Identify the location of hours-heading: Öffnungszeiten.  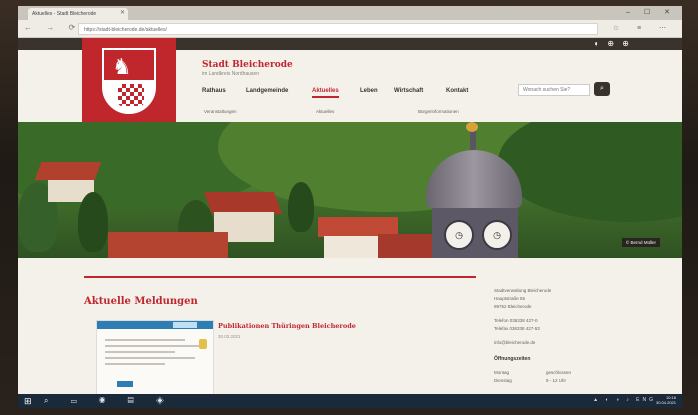
(512, 359).